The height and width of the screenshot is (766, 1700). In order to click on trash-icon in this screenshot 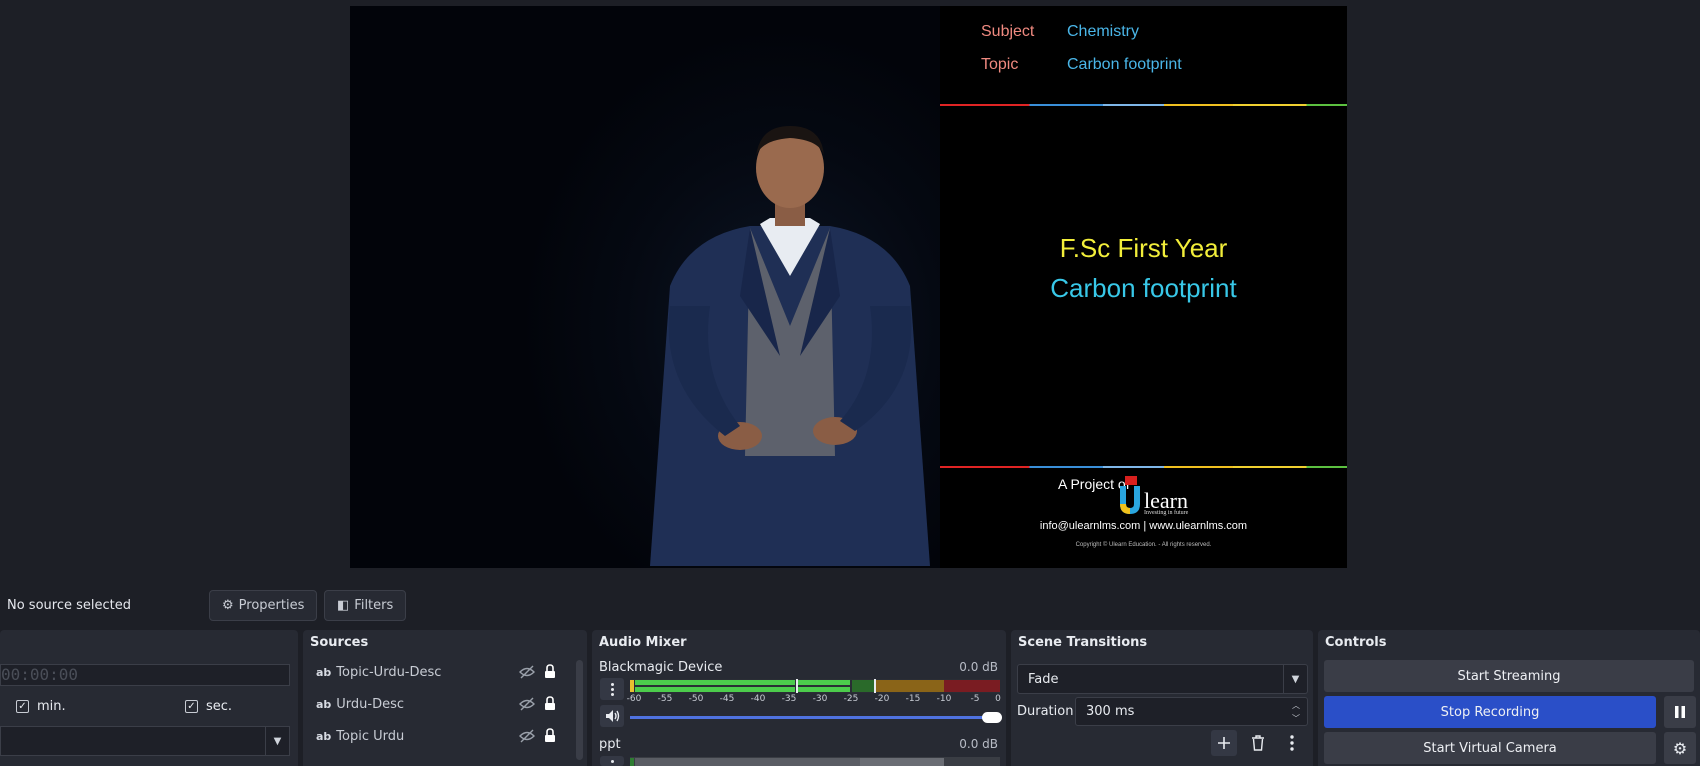, I will do `click(1258, 743)`.